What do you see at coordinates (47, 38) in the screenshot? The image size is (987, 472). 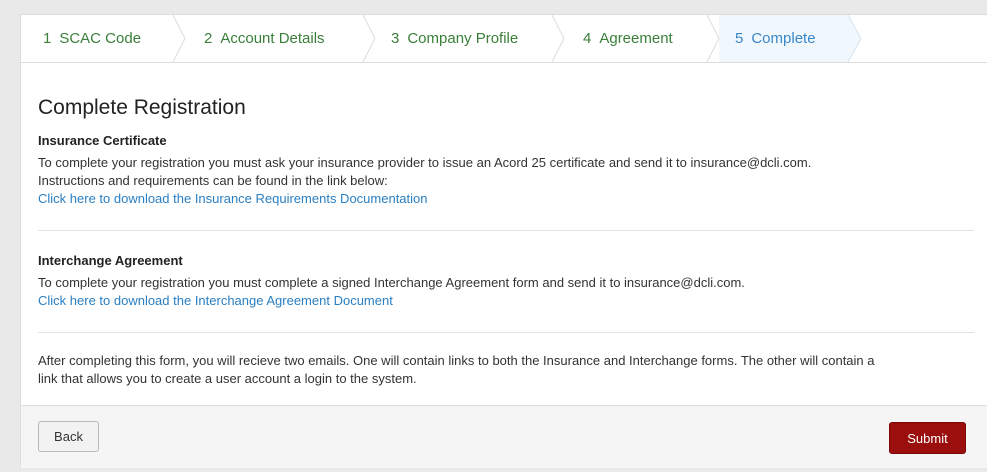 I see `step-number: 1` at bounding box center [47, 38].